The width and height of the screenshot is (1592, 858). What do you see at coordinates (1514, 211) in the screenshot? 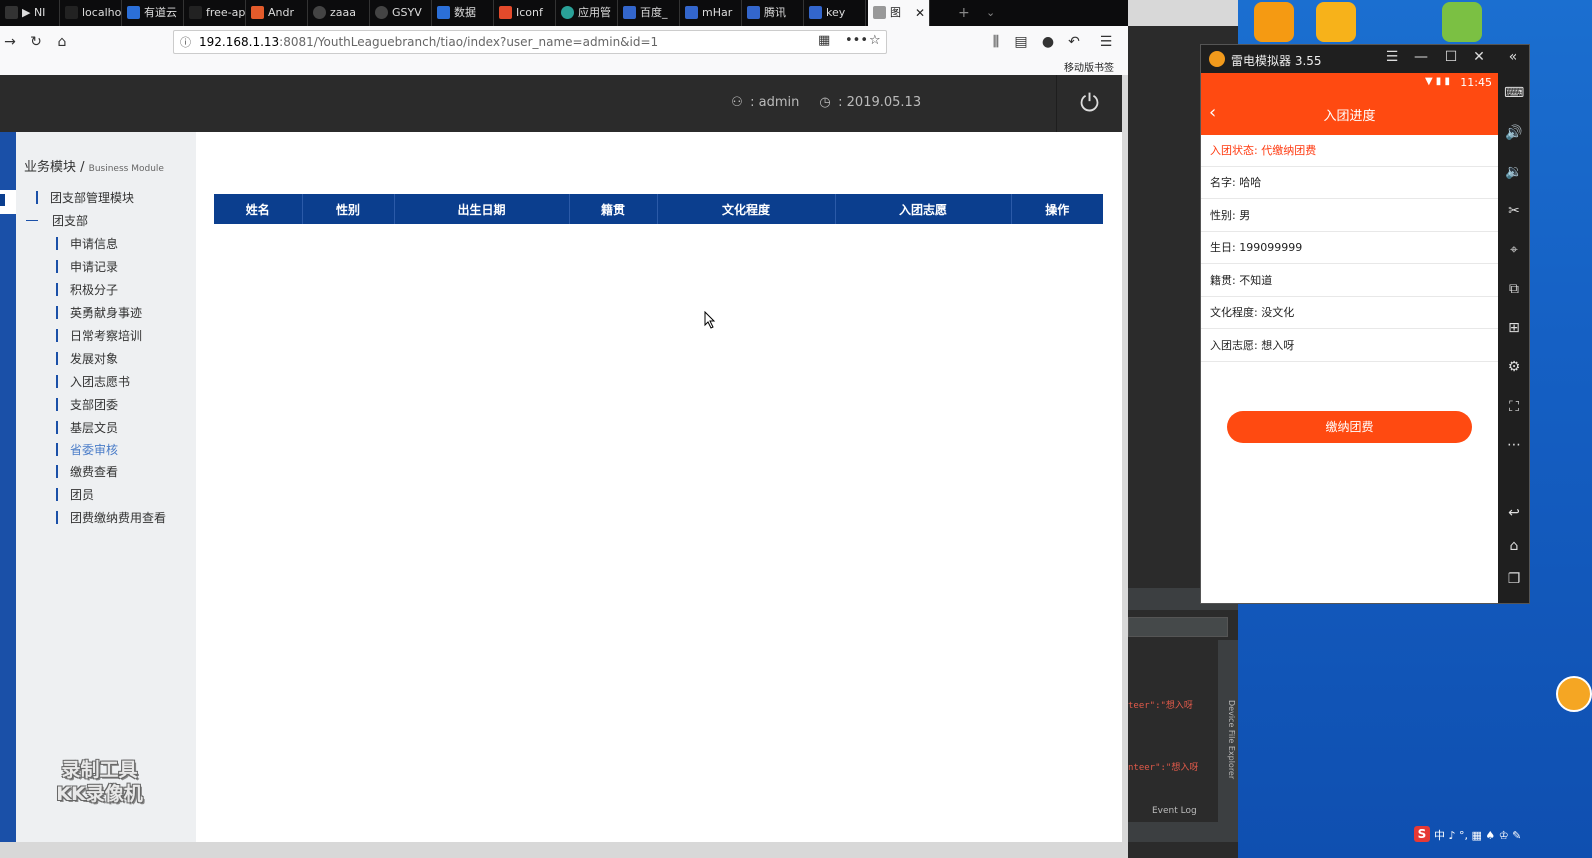
I see `scissors-icon: ✂` at bounding box center [1514, 211].